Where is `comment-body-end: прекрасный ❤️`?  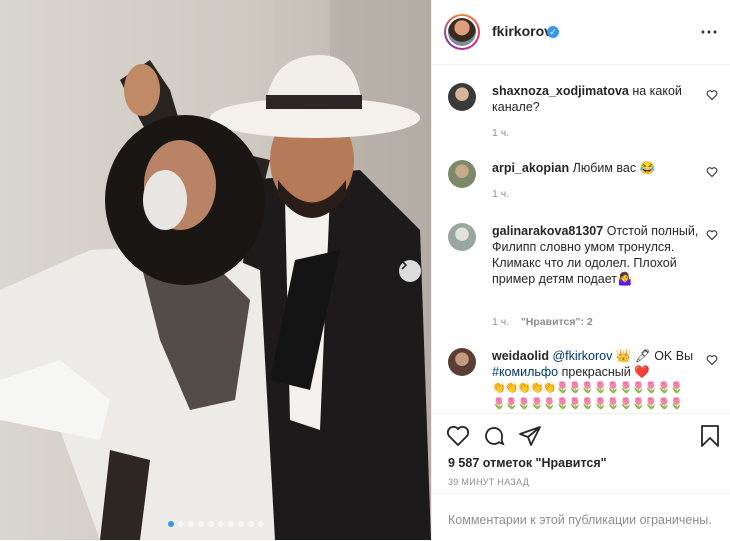 comment-body-end: прекрасный ❤️ is located at coordinates (604, 372).